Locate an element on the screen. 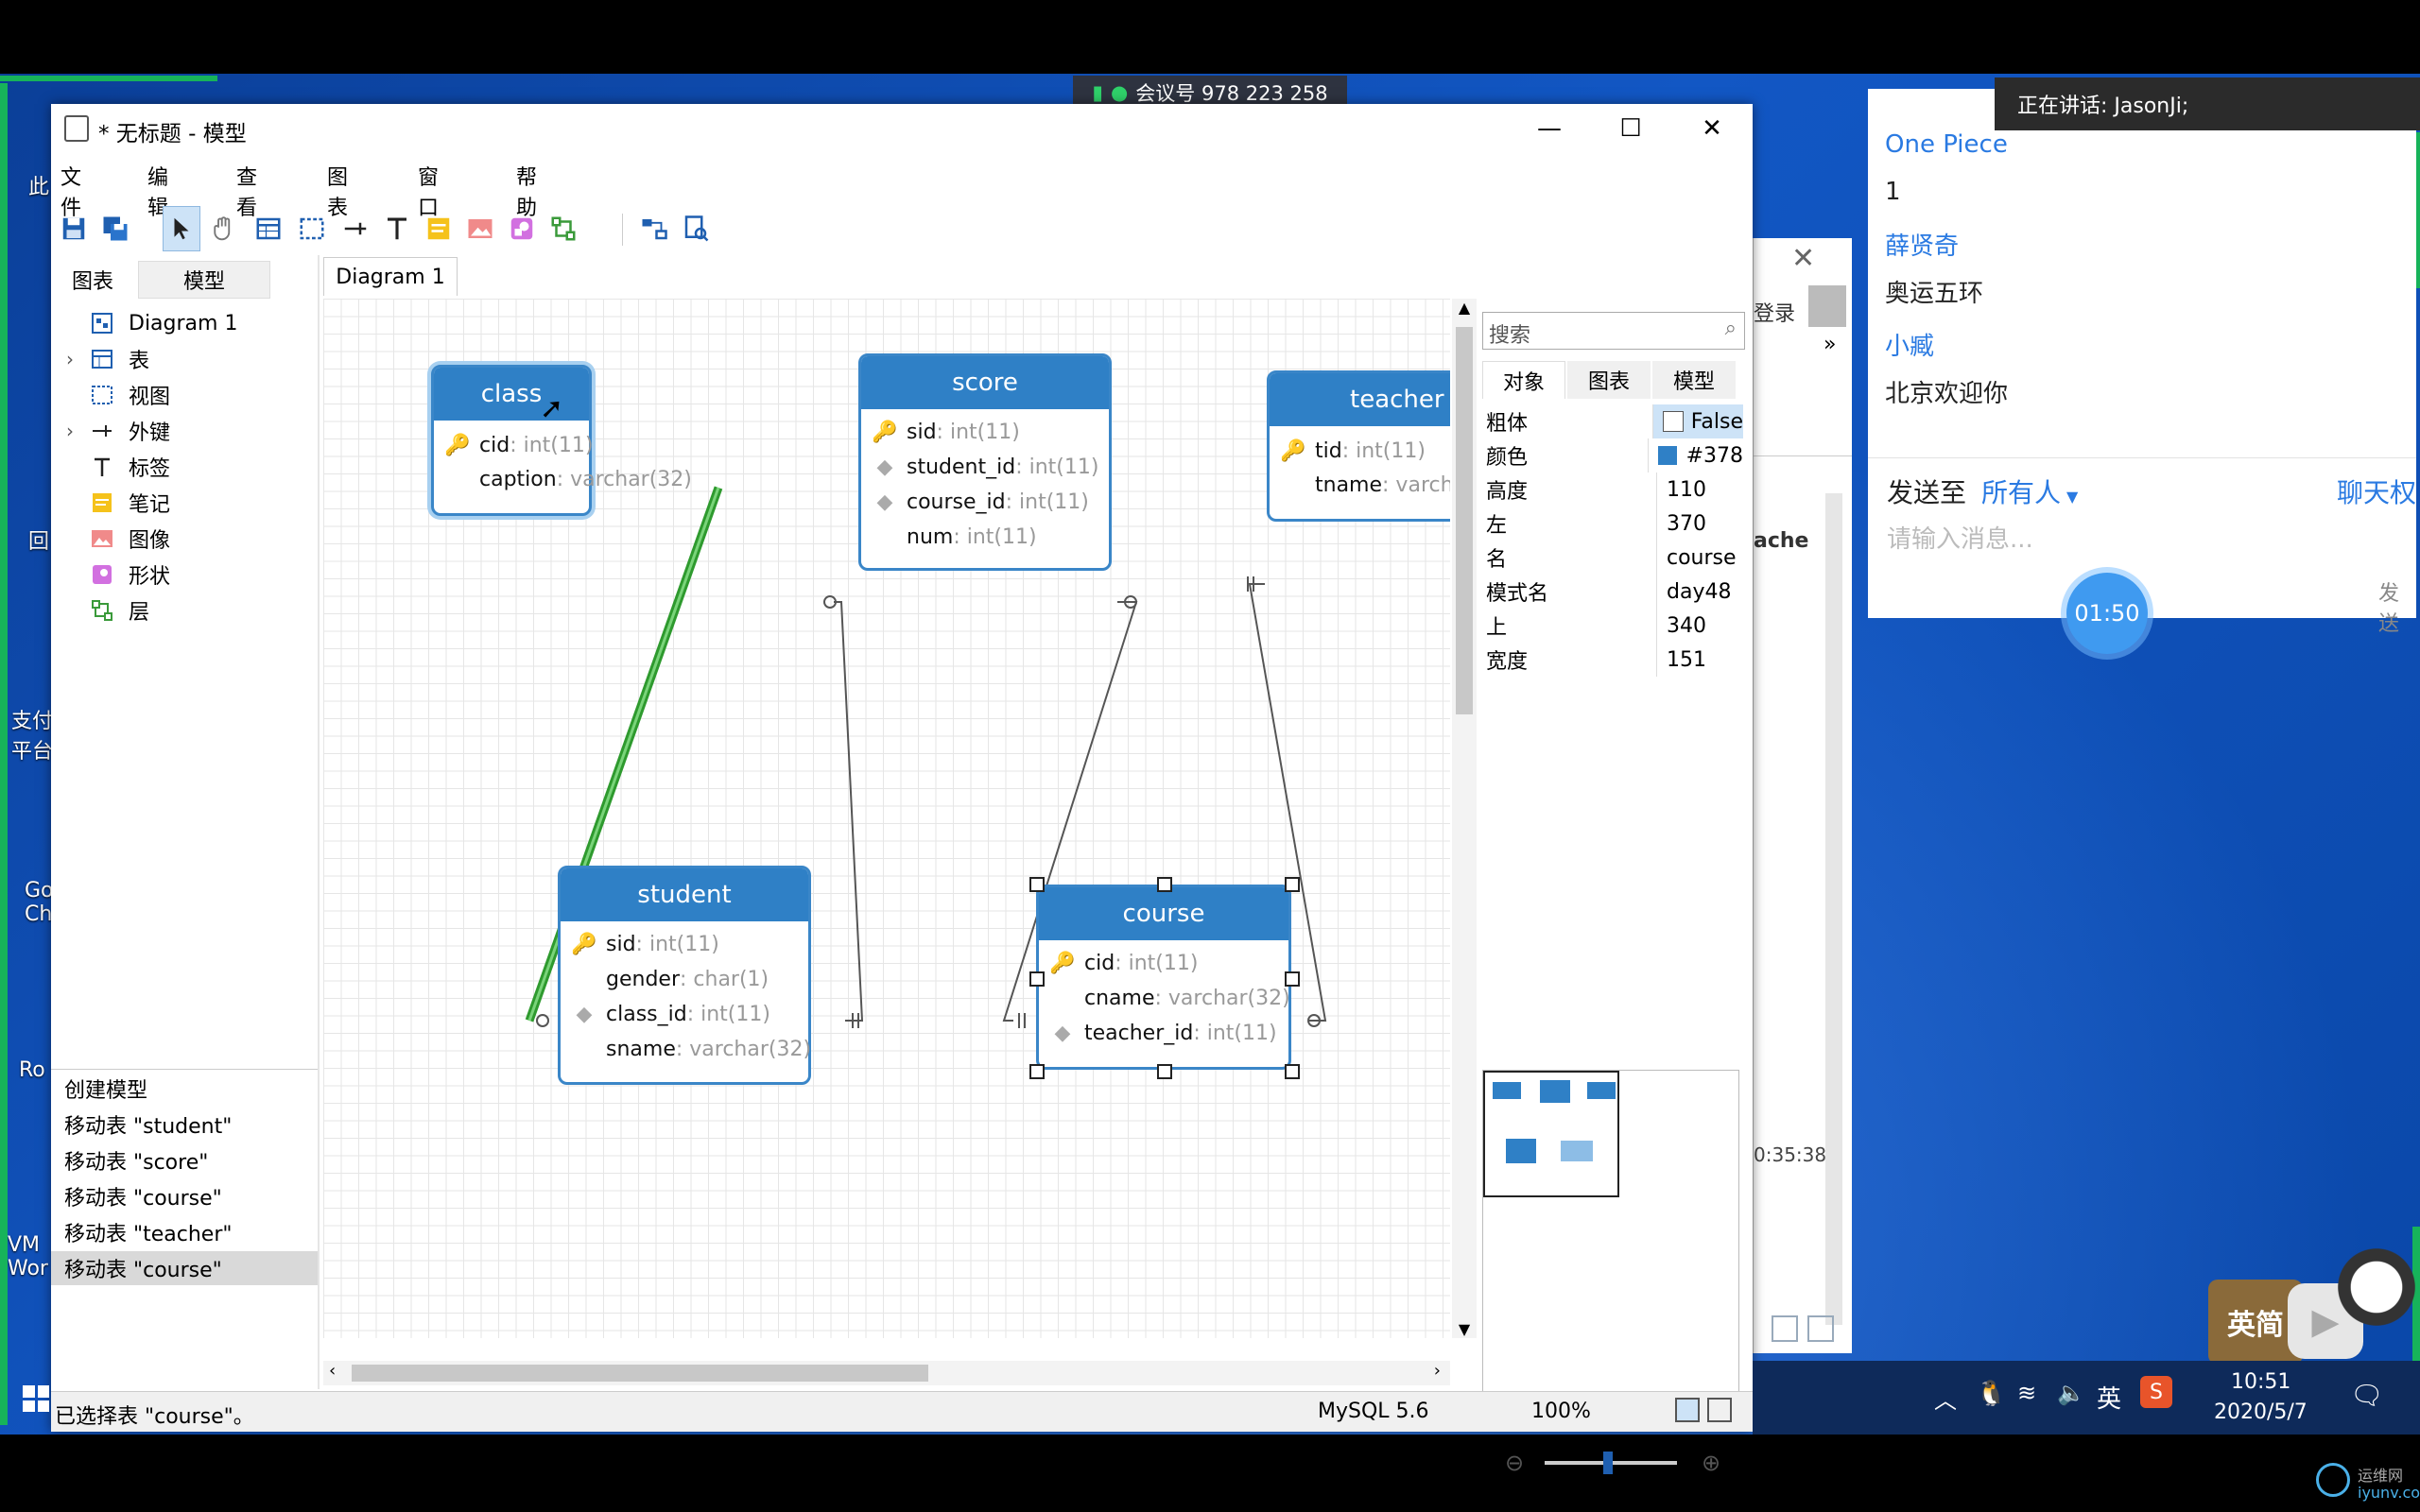 This screenshot has height=1512, width=2420. minimap is located at coordinates (1610, 1250).